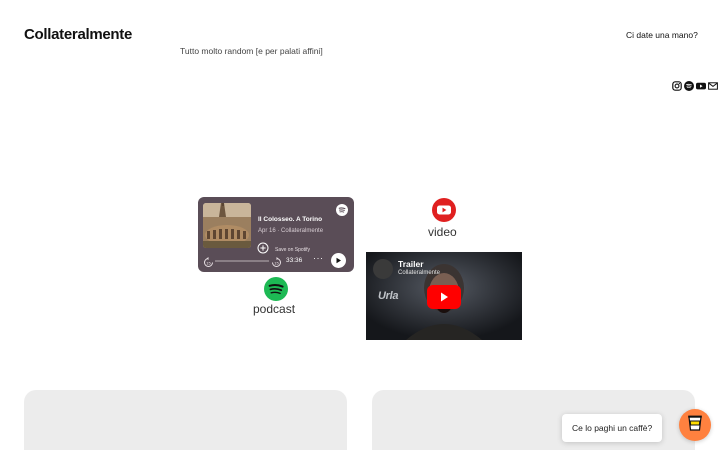 The image size is (720, 450). Describe the element at coordinates (411, 264) in the screenshot. I see `video-title: Trailer` at that location.